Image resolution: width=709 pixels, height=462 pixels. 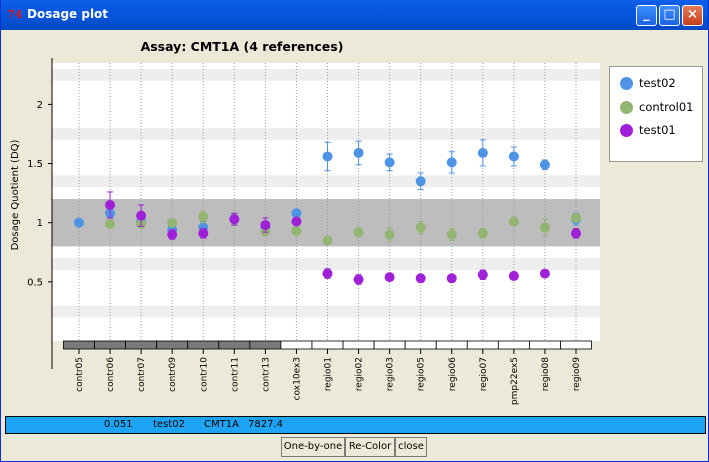 I want to click on legend-dot-control01, so click(x=626, y=107).